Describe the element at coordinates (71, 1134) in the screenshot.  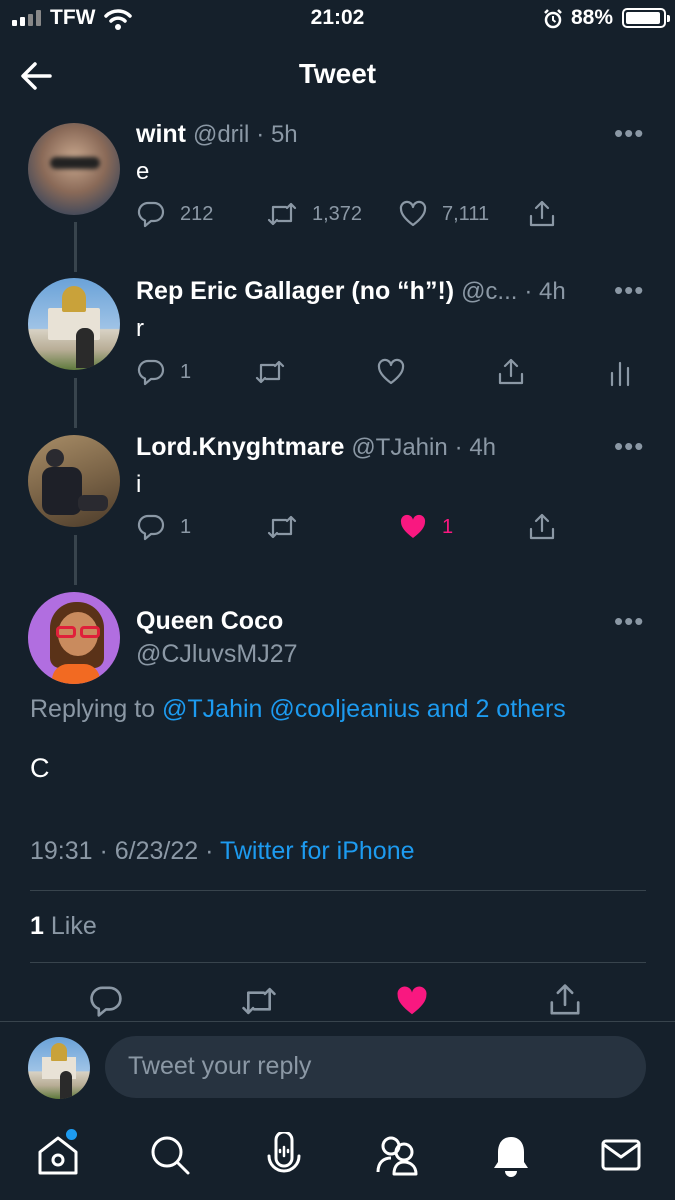
I see `notification-dot` at that location.